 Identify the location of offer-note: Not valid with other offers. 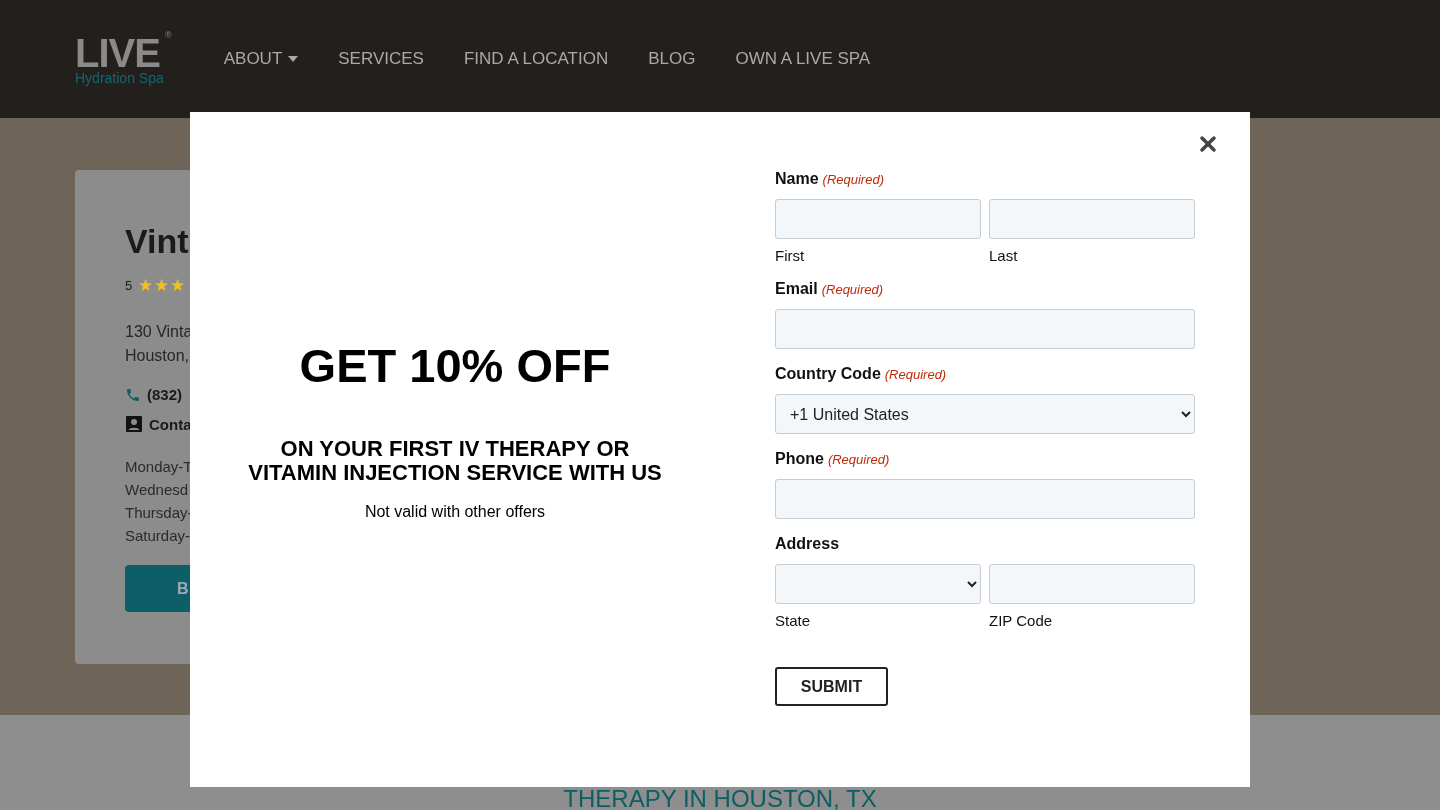
(455, 512).